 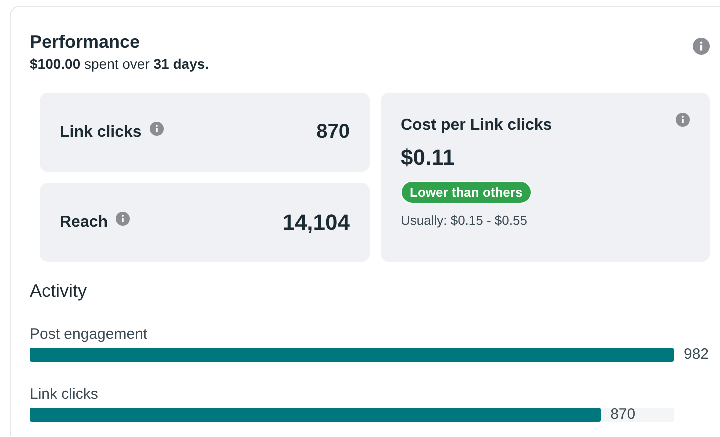 I want to click on cost-label: Cost per Link clicks, so click(x=476, y=126).